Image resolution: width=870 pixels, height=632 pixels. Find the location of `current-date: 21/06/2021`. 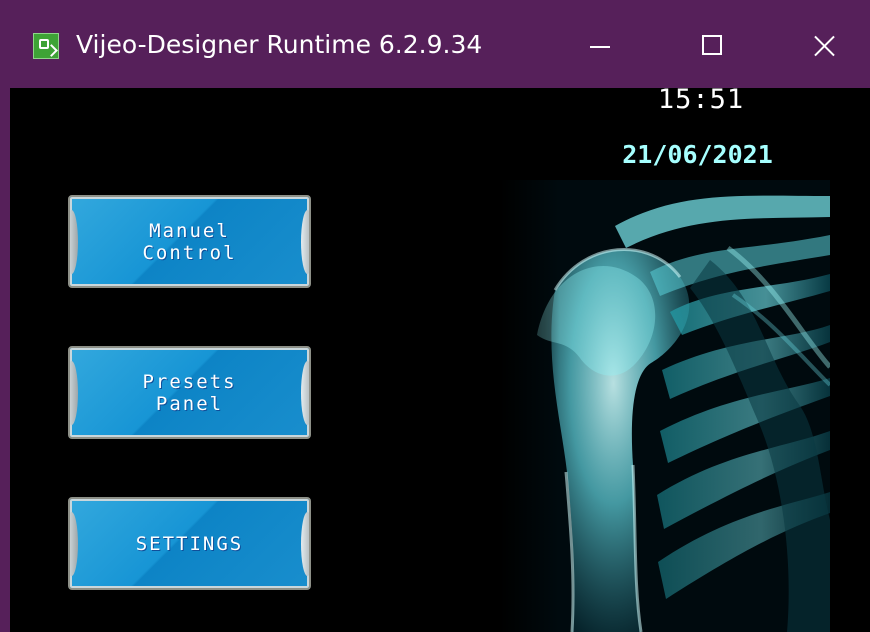

current-date: 21/06/2021 is located at coordinates (697, 154).